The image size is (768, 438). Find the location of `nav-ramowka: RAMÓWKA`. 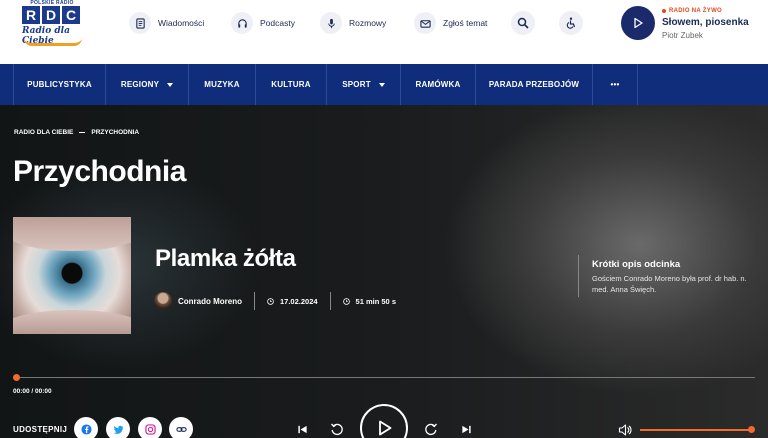

nav-ramowka: RAMÓWKA is located at coordinates (438, 84).